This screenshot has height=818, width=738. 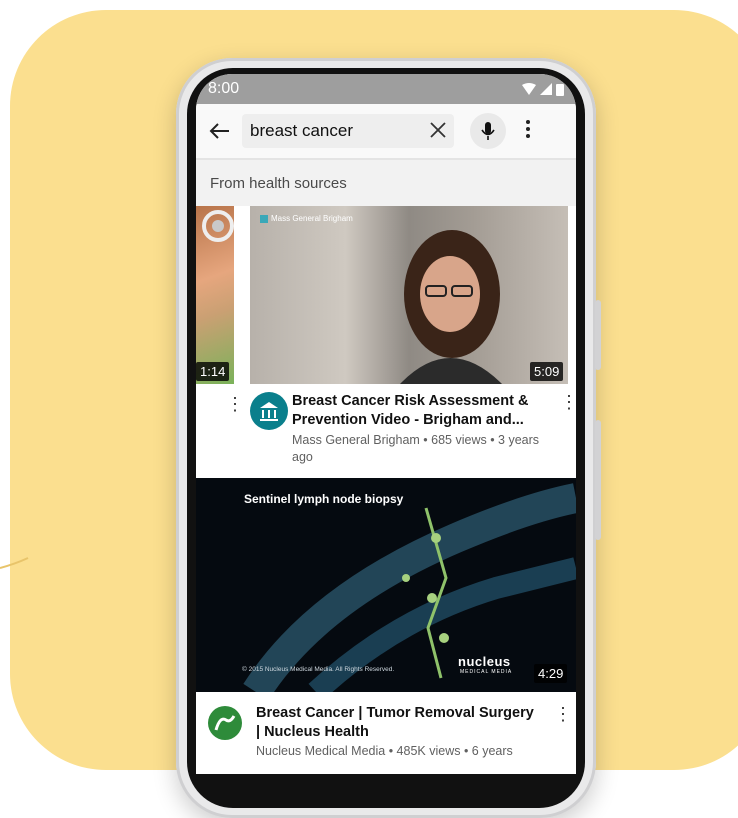 I want to click on status-time: 8:00, so click(x=224, y=88).